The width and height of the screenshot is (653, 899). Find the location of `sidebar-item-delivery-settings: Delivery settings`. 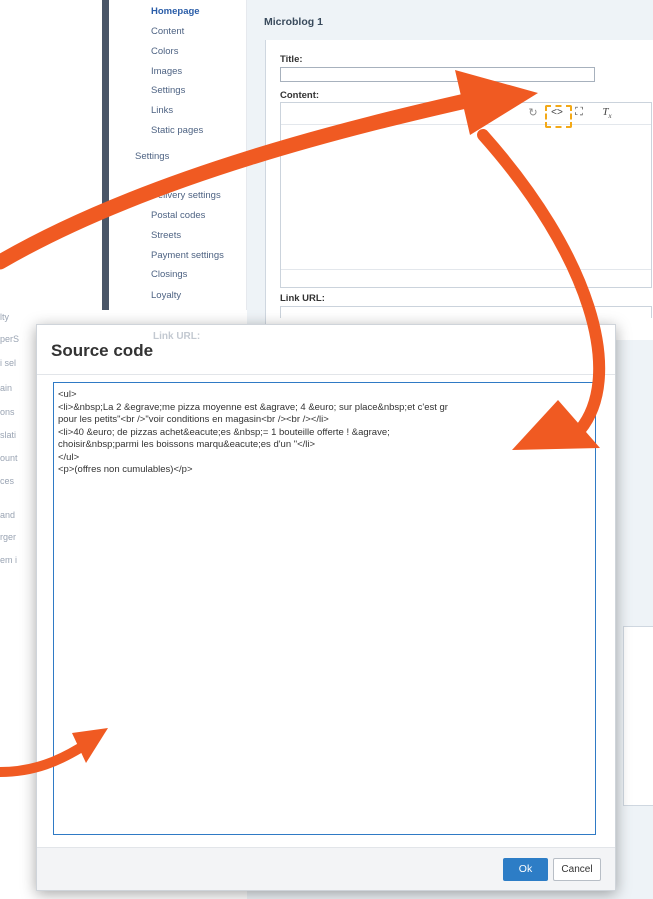

sidebar-item-delivery-settings: Delivery settings is located at coordinates (186, 195).